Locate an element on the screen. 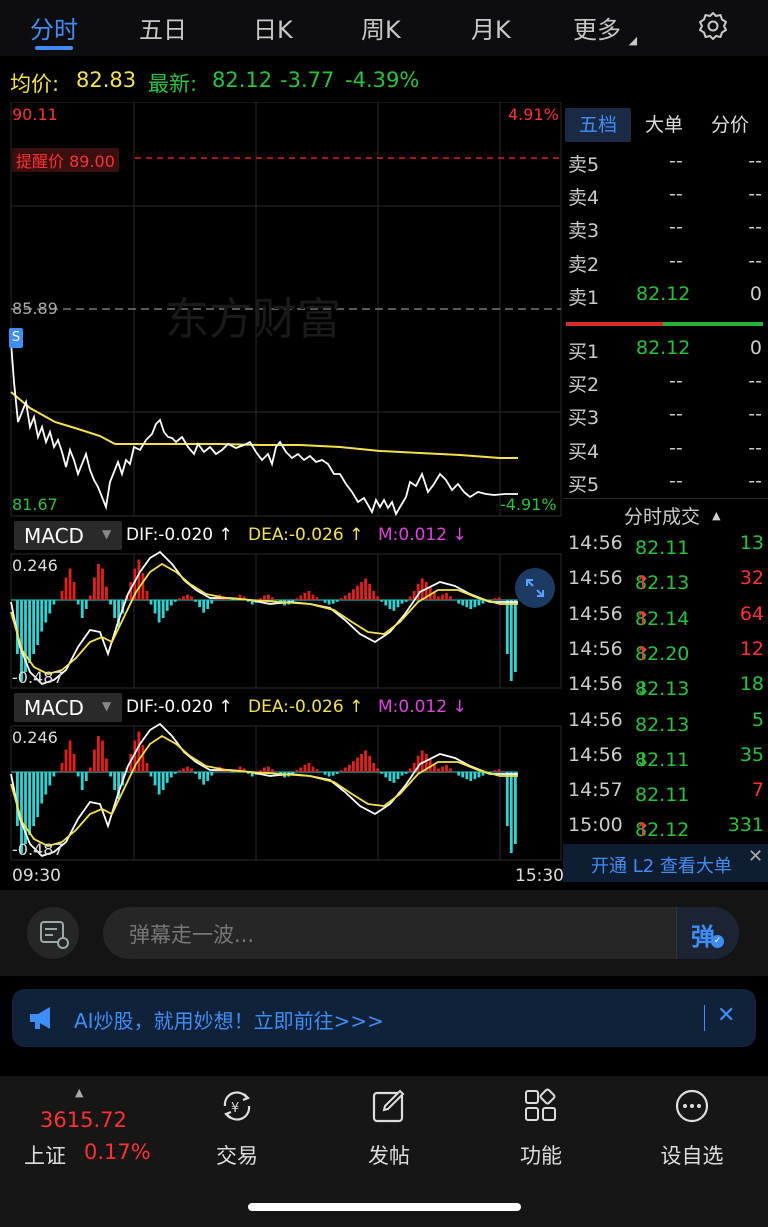 This screenshot has height=1227, width=768. trade-time: 14:56 is located at coordinates (595, 684).